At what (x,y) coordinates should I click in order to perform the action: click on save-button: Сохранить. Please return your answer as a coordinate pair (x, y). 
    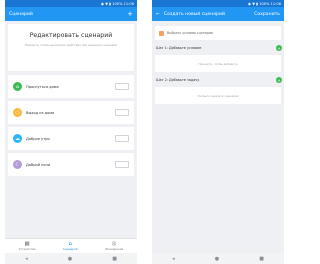
    Looking at the image, I should click on (267, 14).